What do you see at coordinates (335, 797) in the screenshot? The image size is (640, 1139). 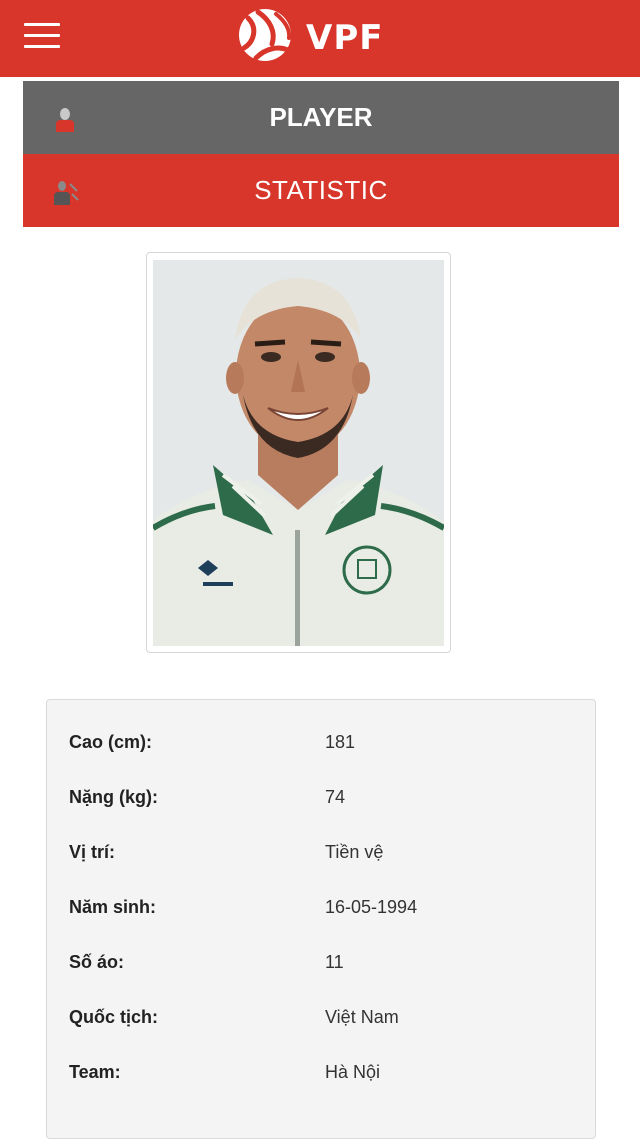 I see `info-value: 74` at bounding box center [335, 797].